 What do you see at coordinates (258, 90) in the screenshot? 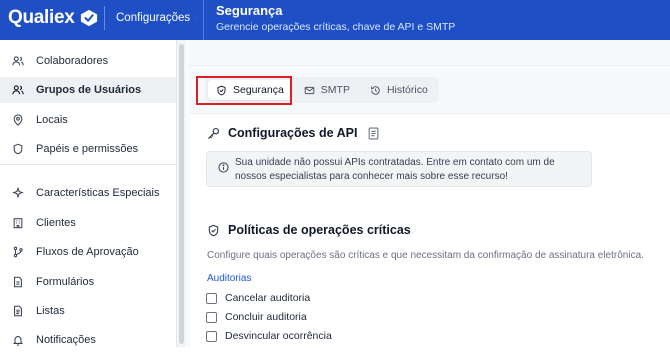
I see `tab-label: Segurança` at bounding box center [258, 90].